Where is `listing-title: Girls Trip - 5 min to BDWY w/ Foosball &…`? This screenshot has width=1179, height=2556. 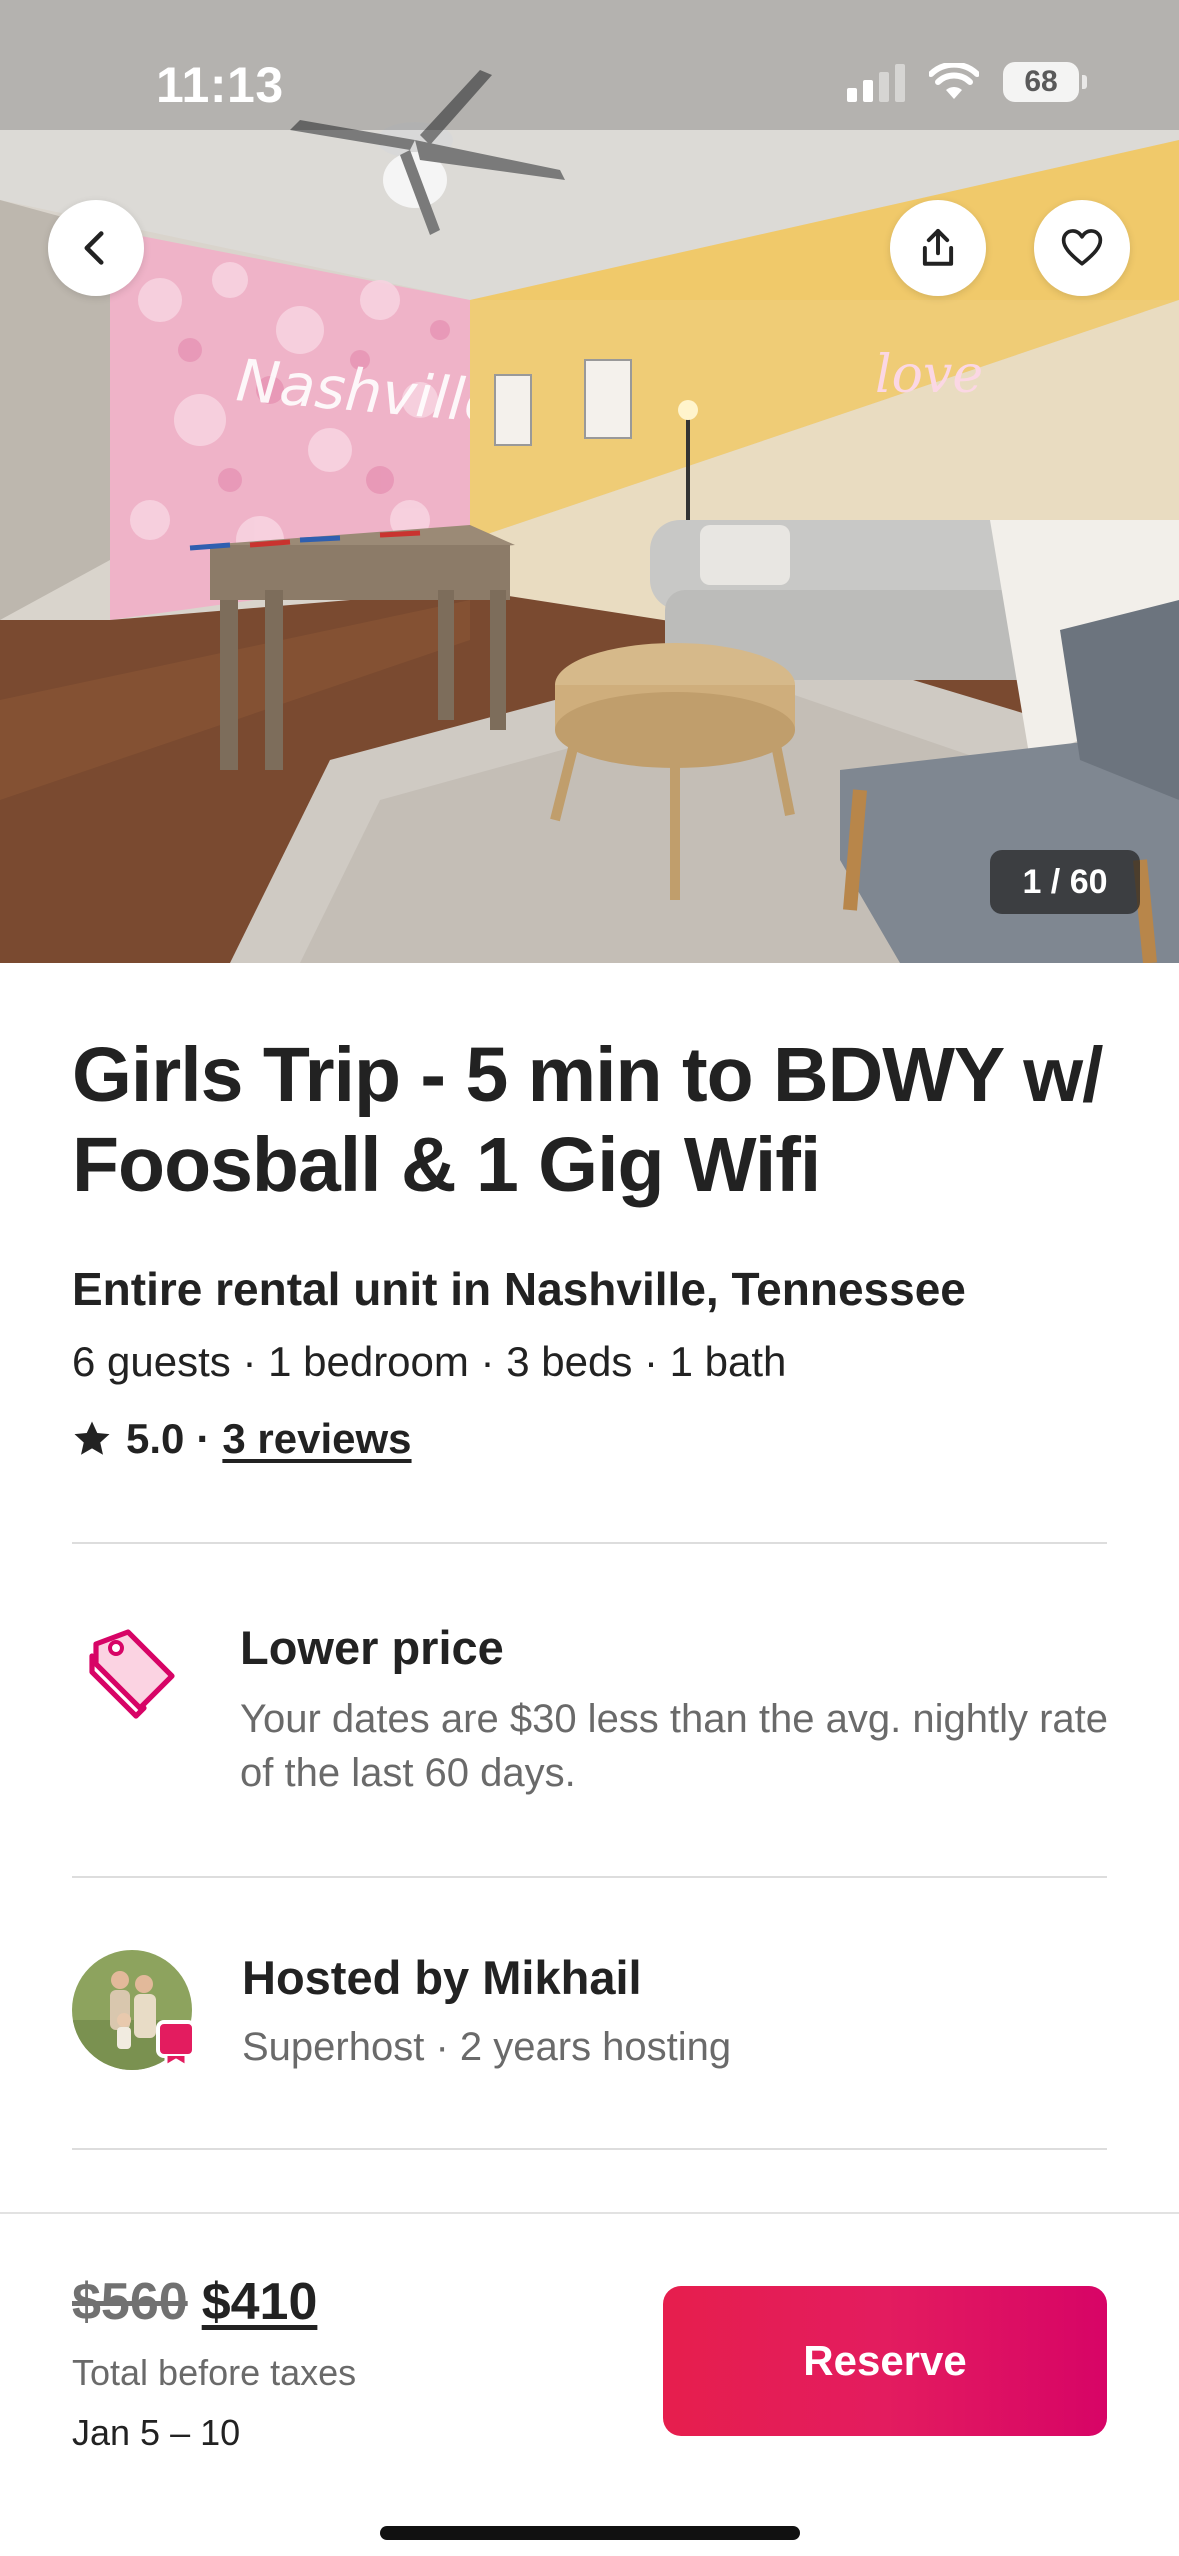 listing-title: Girls Trip - 5 min to BDWY w/ Foosball &… is located at coordinates (588, 1120).